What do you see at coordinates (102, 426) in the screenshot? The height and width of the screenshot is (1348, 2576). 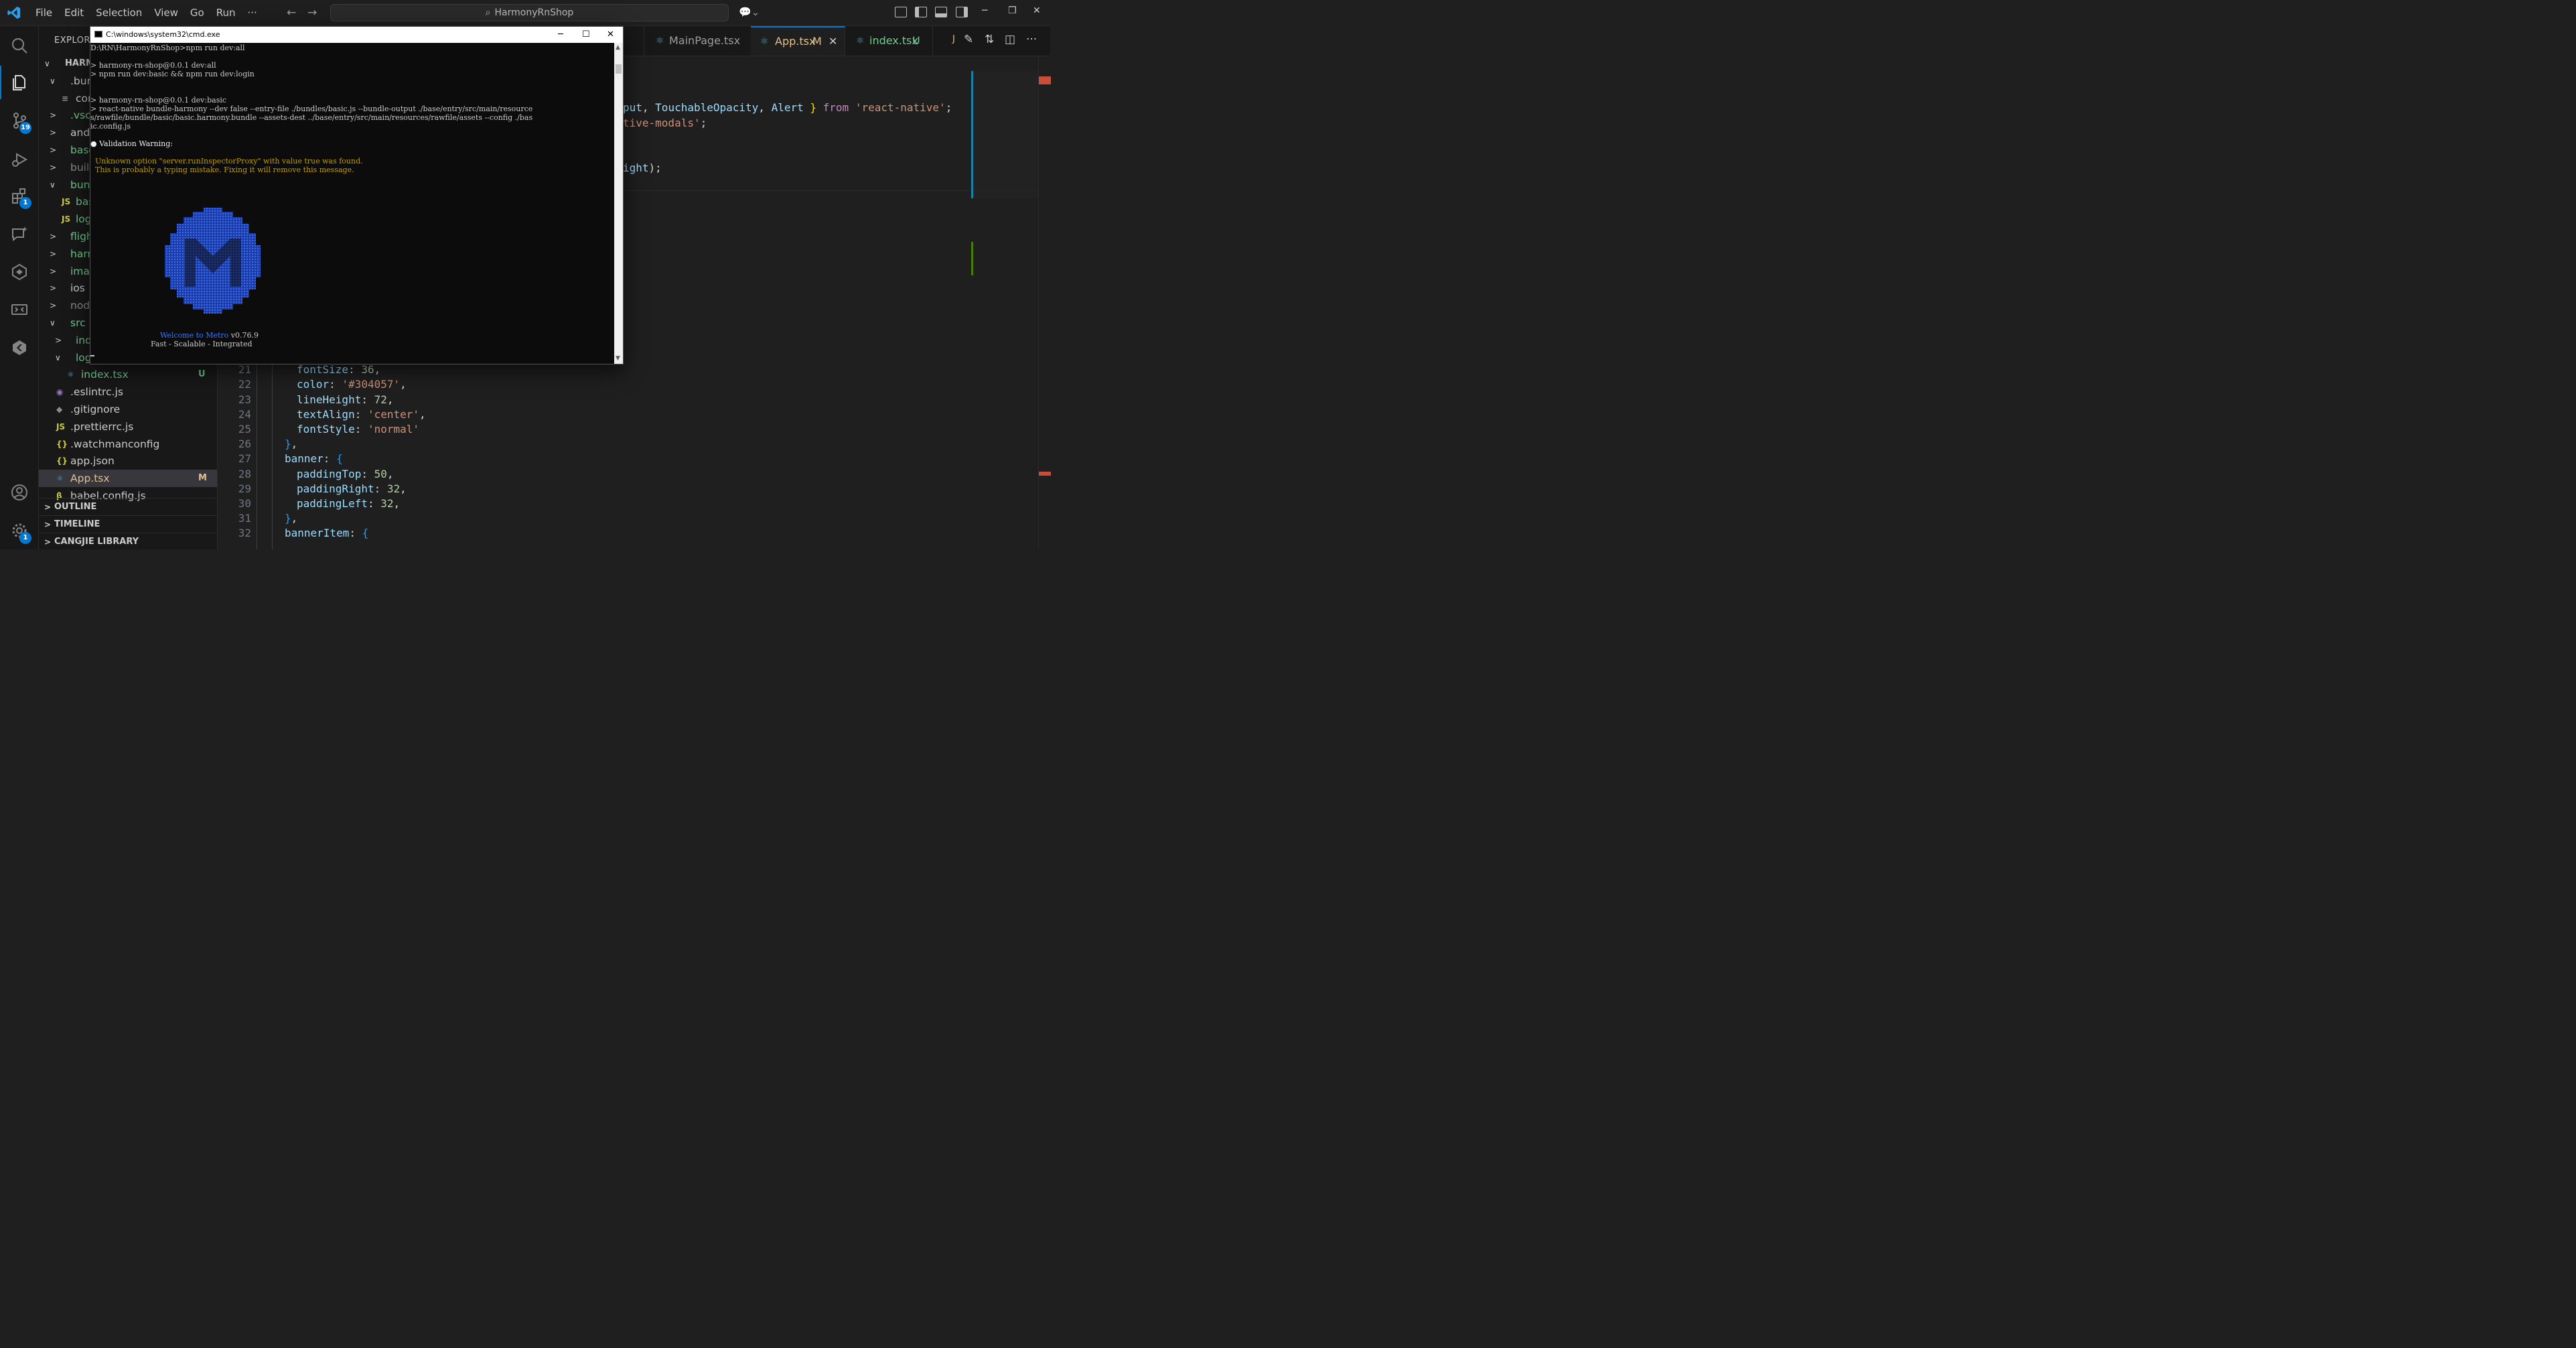 I see `tree-item-label: .prettierrc.js` at bounding box center [102, 426].